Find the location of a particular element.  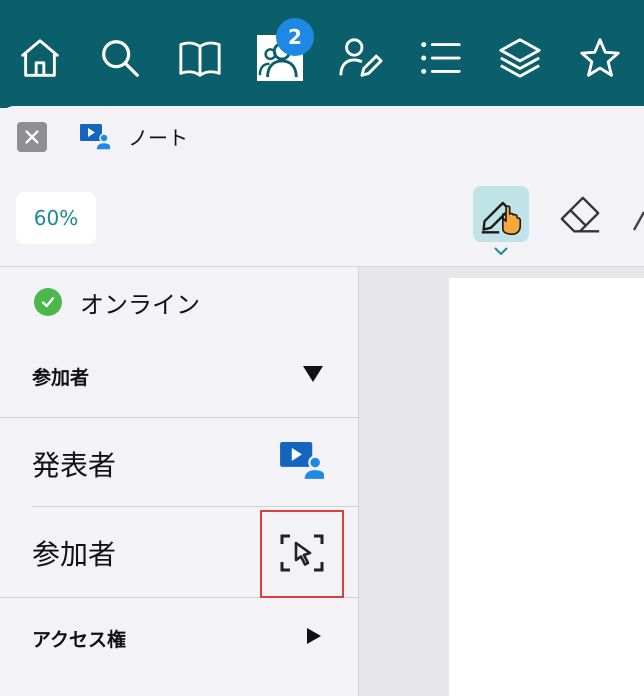

pen-tool-icon is located at coordinates (637, 221).